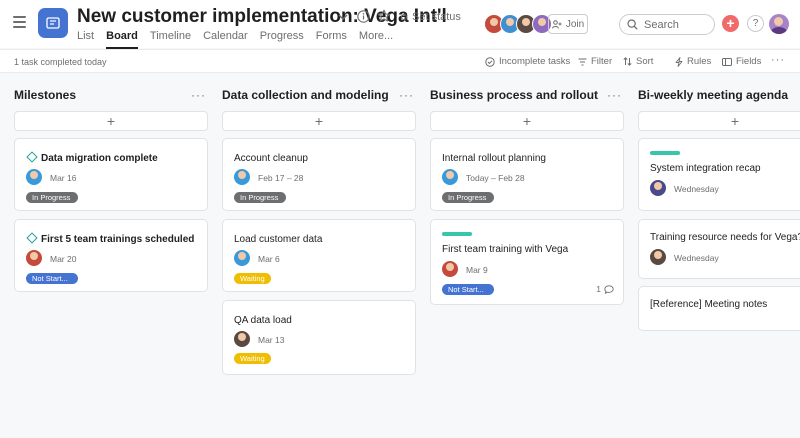 Image resolution: width=800 pixels, height=438 pixels. I want to click on task-title: System integration recap, so click(705, 168).